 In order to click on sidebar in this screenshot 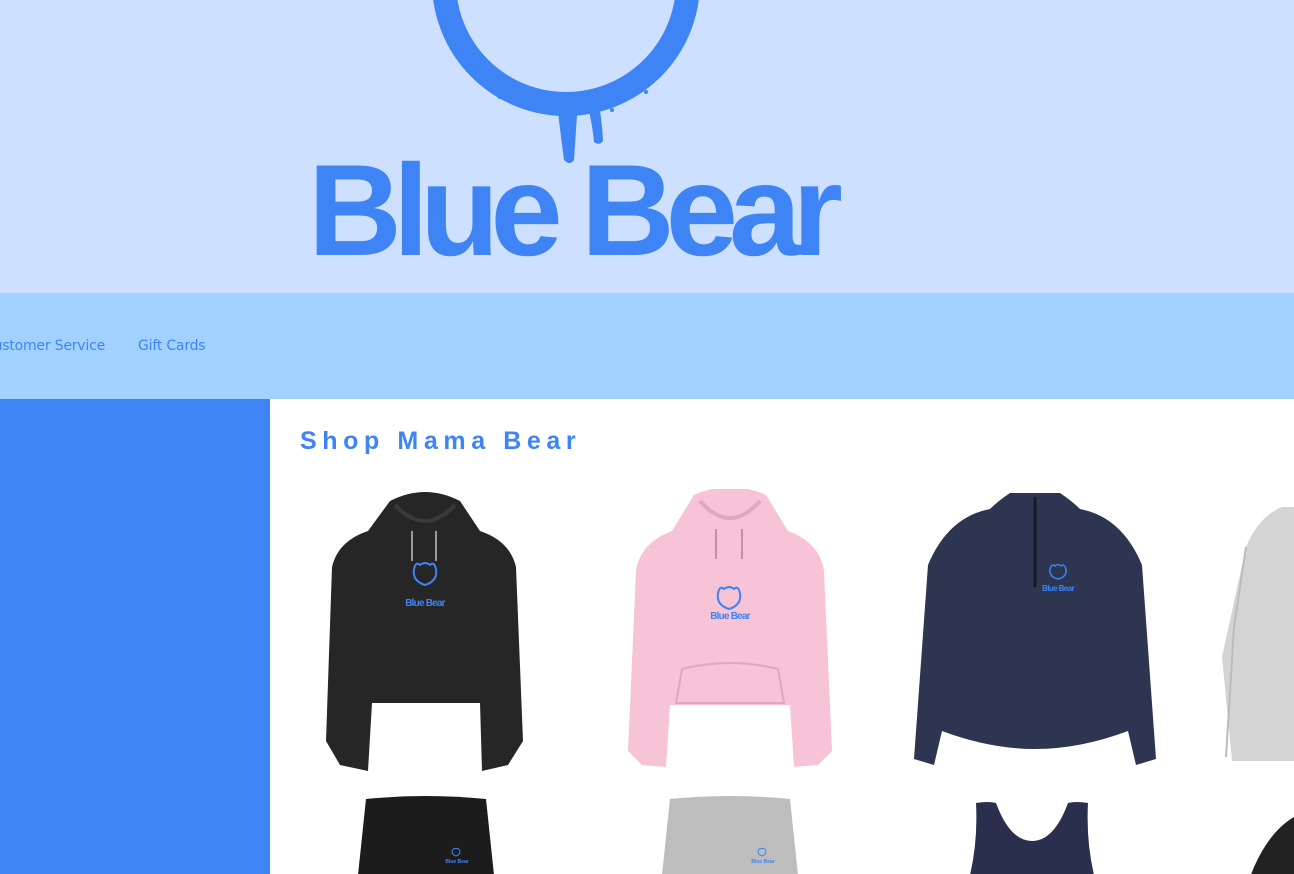, I will do `click(135, 636)`.